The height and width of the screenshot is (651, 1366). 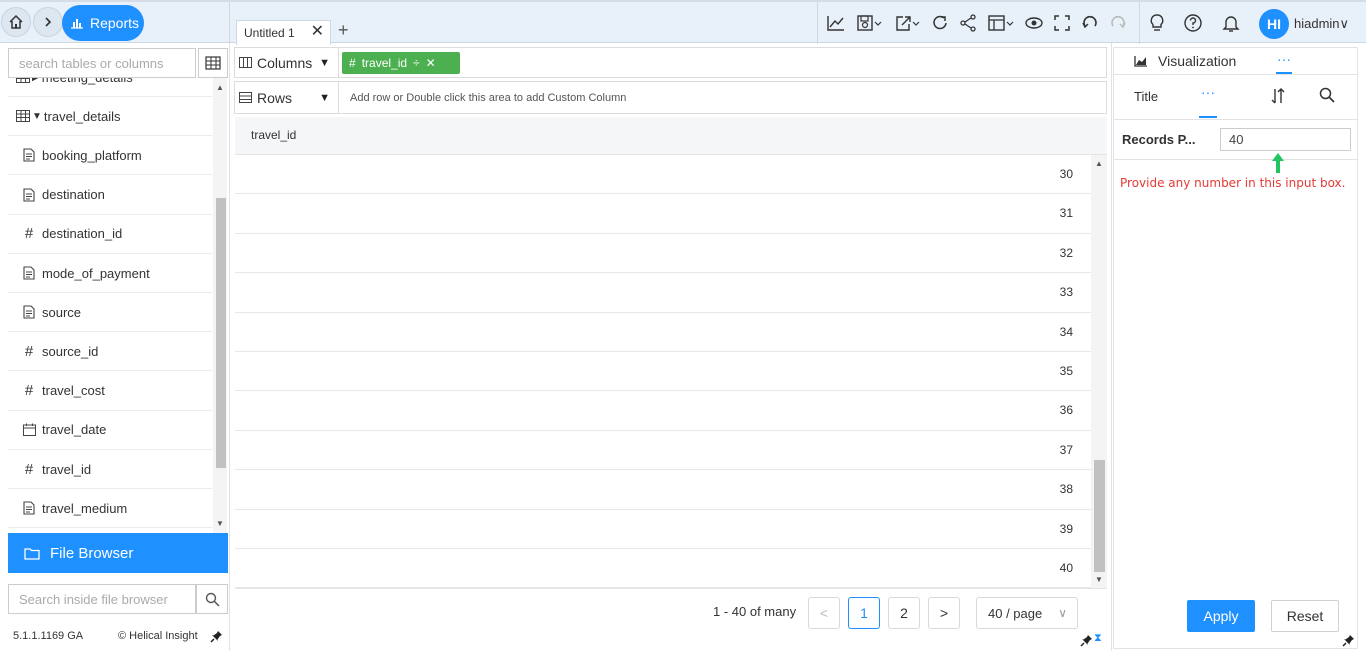 What do you see at coordinates (110, 87) in the screenshot?
I see `tree-table-item: ▶meeting_details` at bounding box center [110, 87].